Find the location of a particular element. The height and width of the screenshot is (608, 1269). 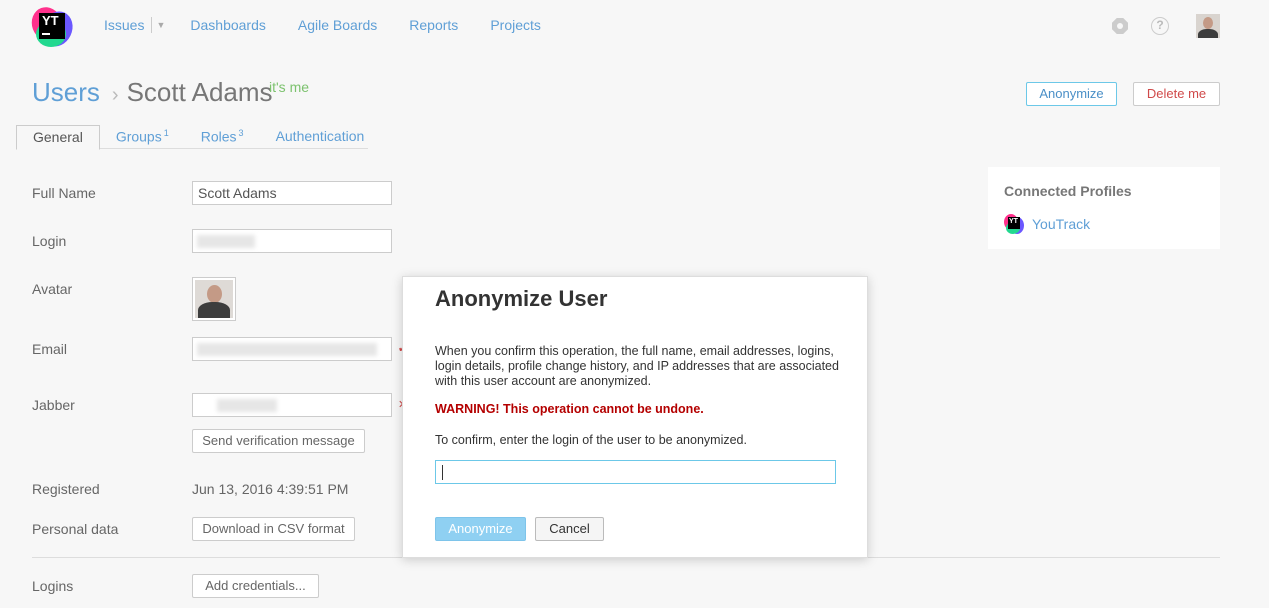

help-icon: ? is located at coordinates (1160, 26).